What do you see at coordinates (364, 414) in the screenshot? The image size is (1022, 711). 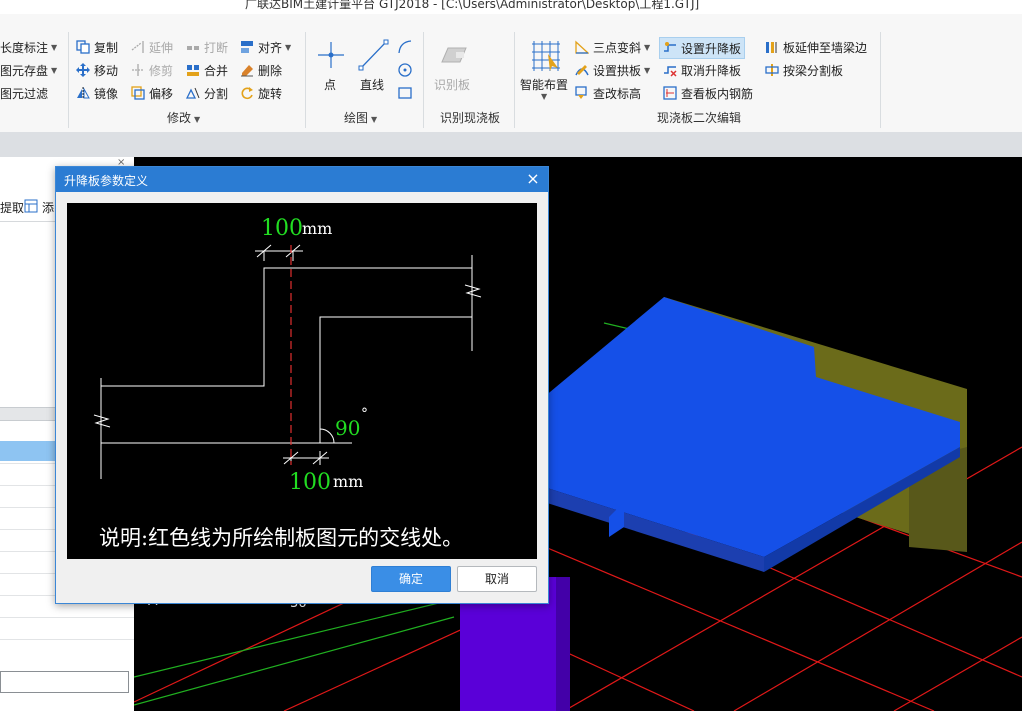 I see `degree-symbol: °` at bounding box center [364, 414].